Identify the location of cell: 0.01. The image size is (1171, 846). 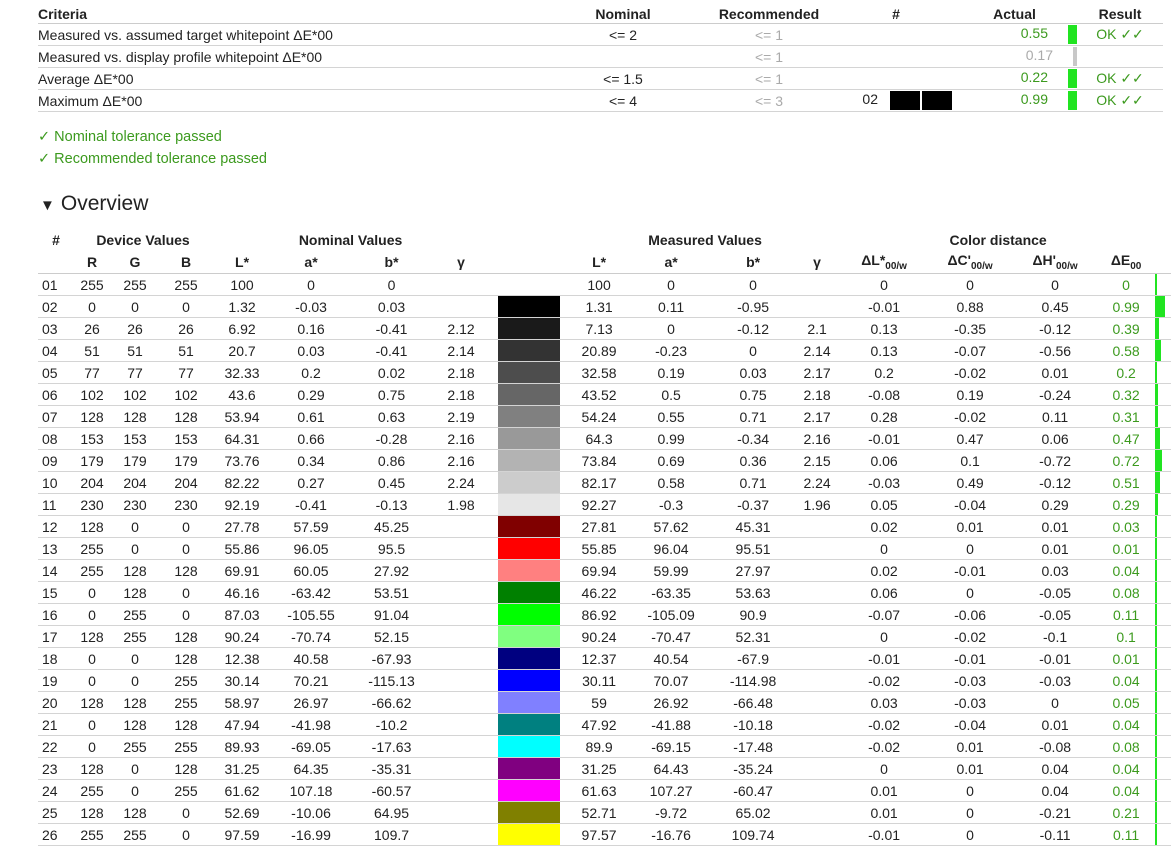
(1055, 724).